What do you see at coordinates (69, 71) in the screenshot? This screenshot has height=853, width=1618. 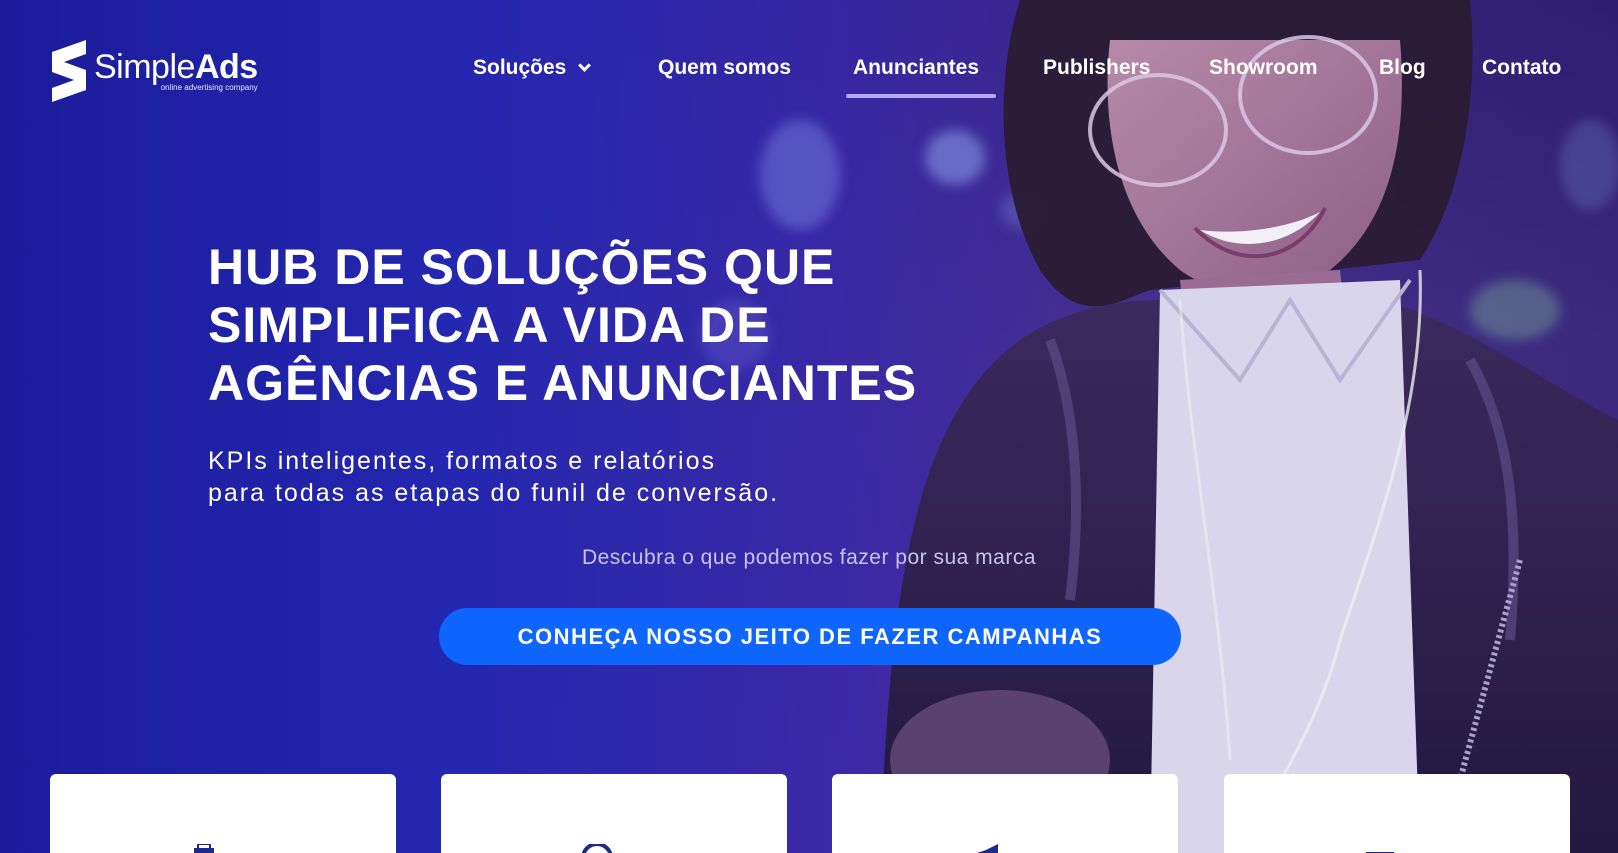 I see `logo-mark-icon` at bounding box center [69, 71].